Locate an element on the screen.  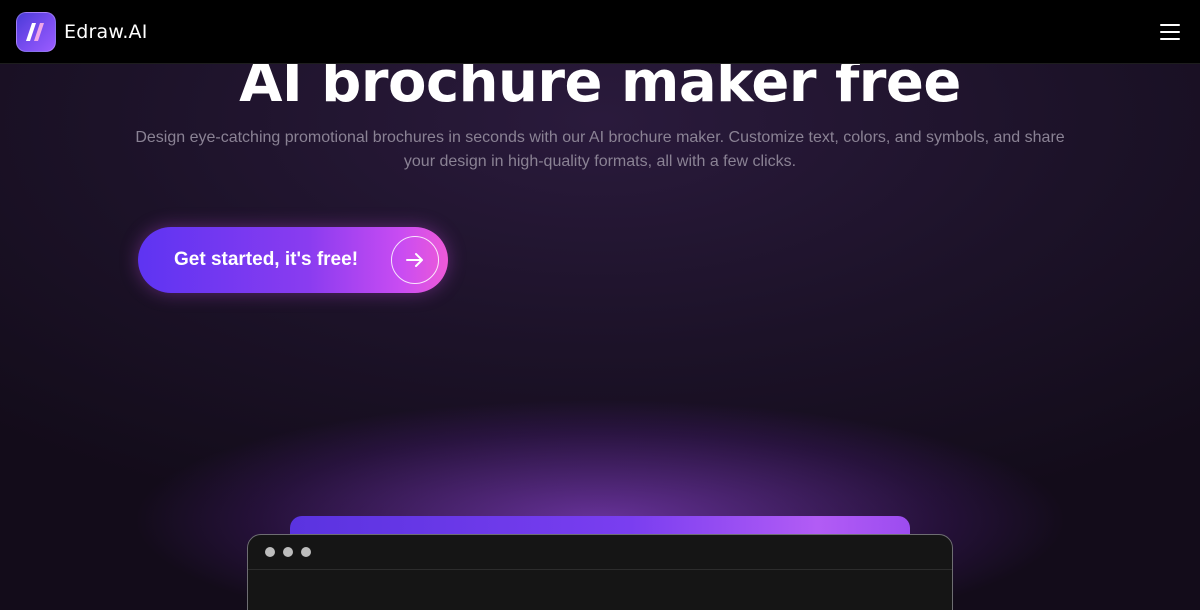
site-header: Edraw.AI is located at coordinates (600, 32).